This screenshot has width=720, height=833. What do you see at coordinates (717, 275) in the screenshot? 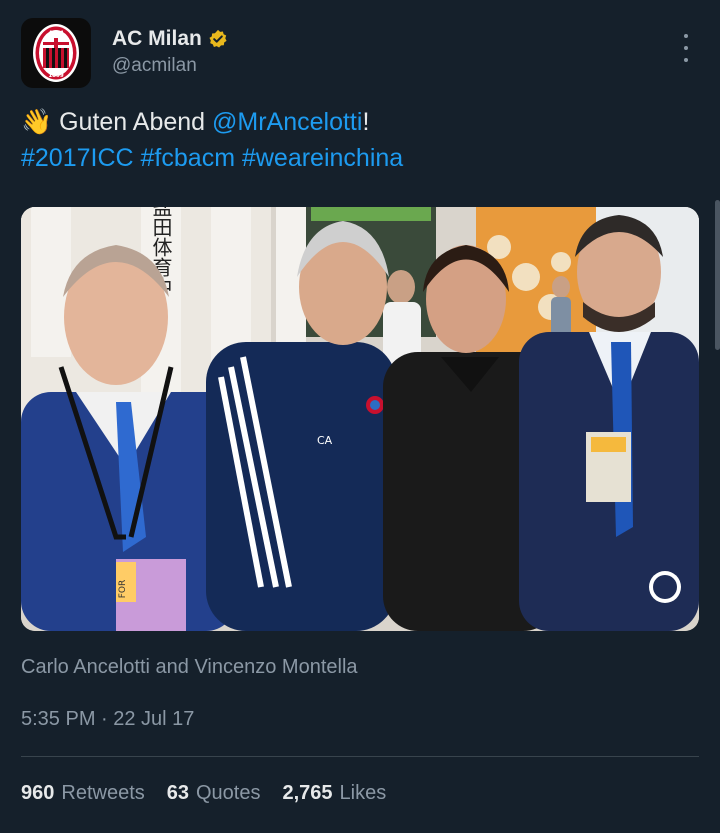
I see `scrollbar` at bounding box center [717, 275].